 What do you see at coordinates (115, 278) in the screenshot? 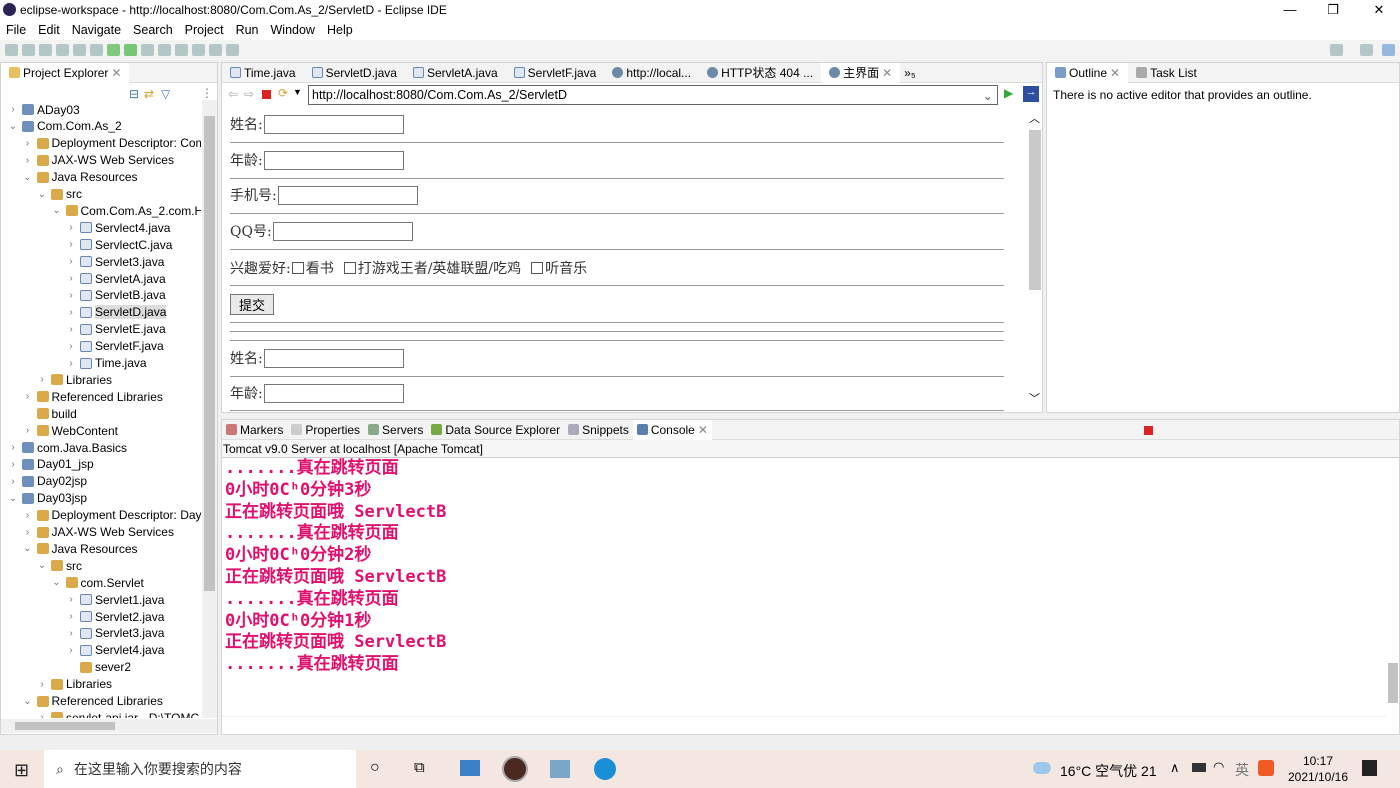
I see `tree-item: › ServletA.java` at bounding box center [115, 278].